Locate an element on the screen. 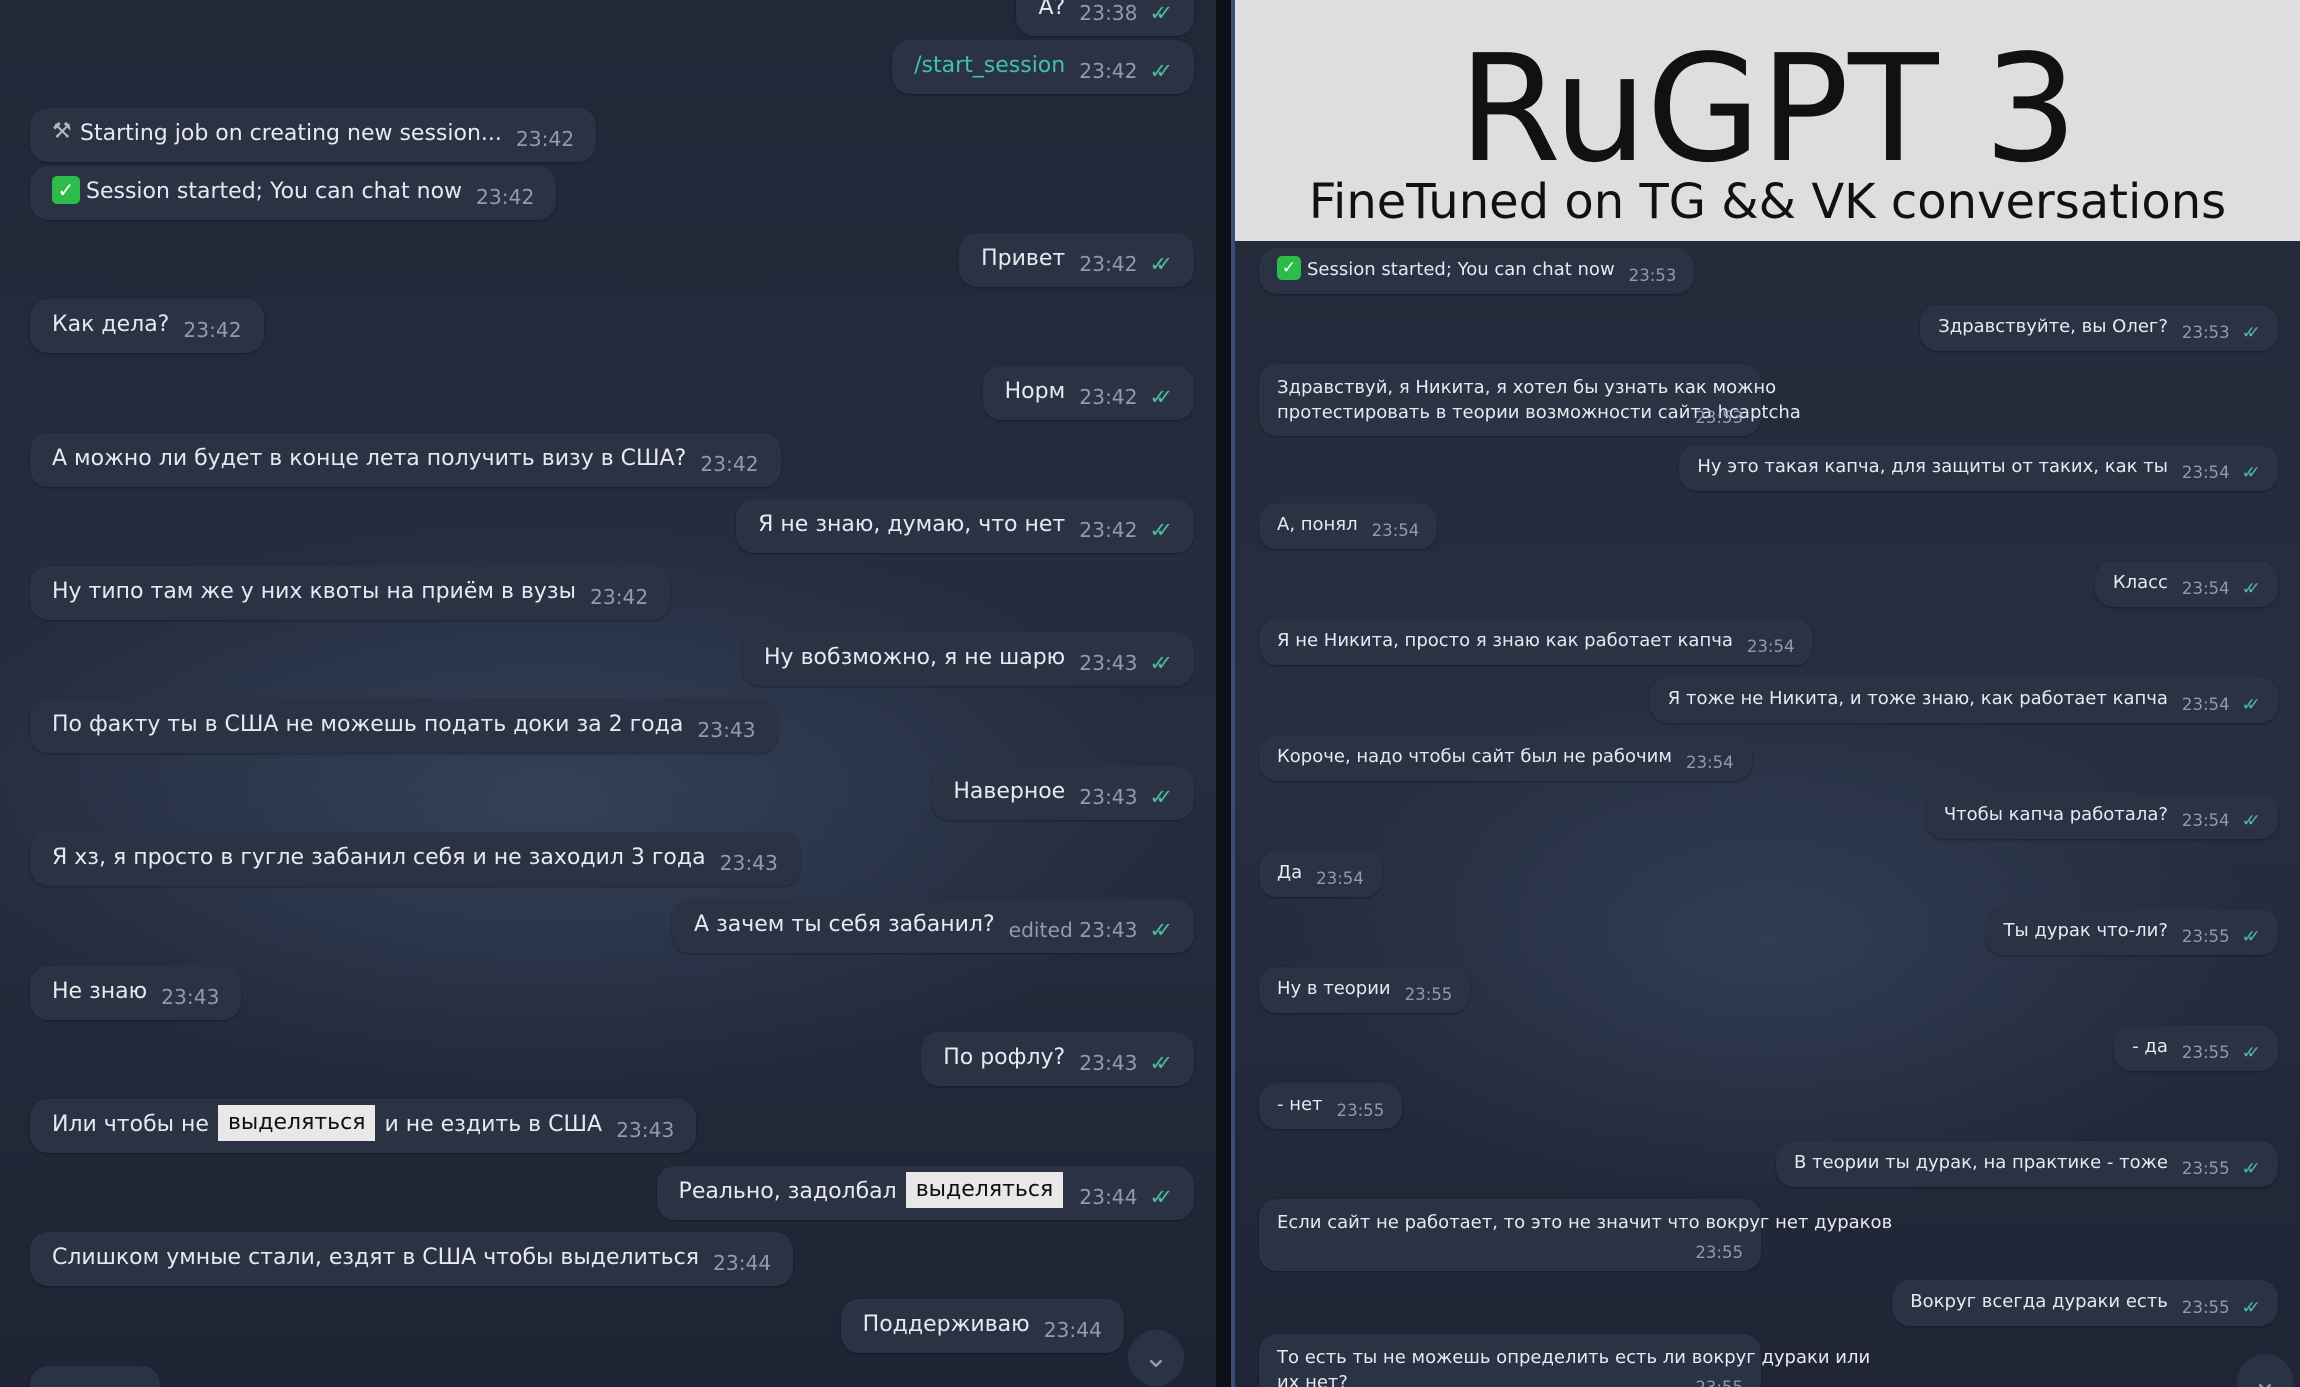 The width and height of the screenshot is (2300, 1387). hammer-wrench-icon: ⚒ is located at coordinates (62, 131).